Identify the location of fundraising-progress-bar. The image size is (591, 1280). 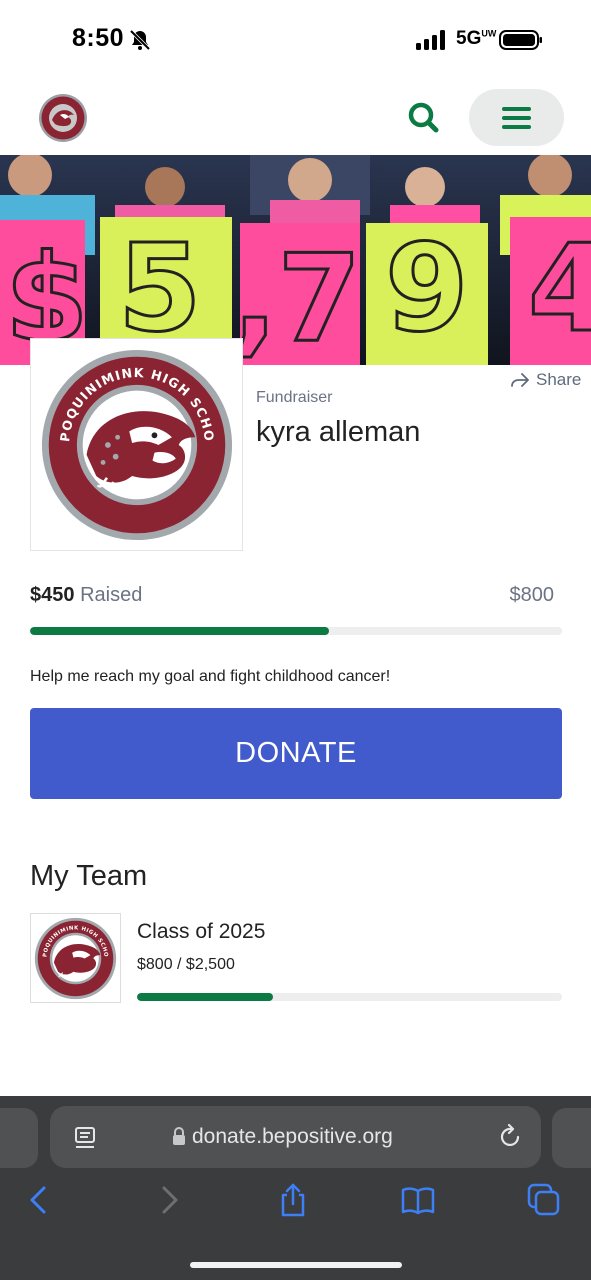
(296, 631).